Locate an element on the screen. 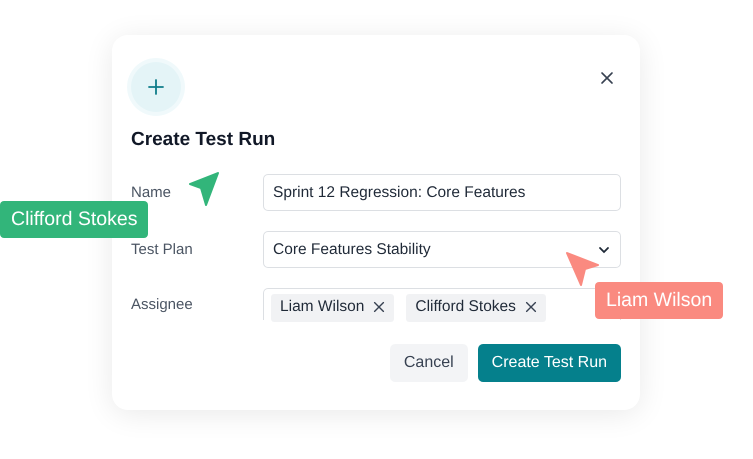  plus-icon is located at coordinates (156, 87).